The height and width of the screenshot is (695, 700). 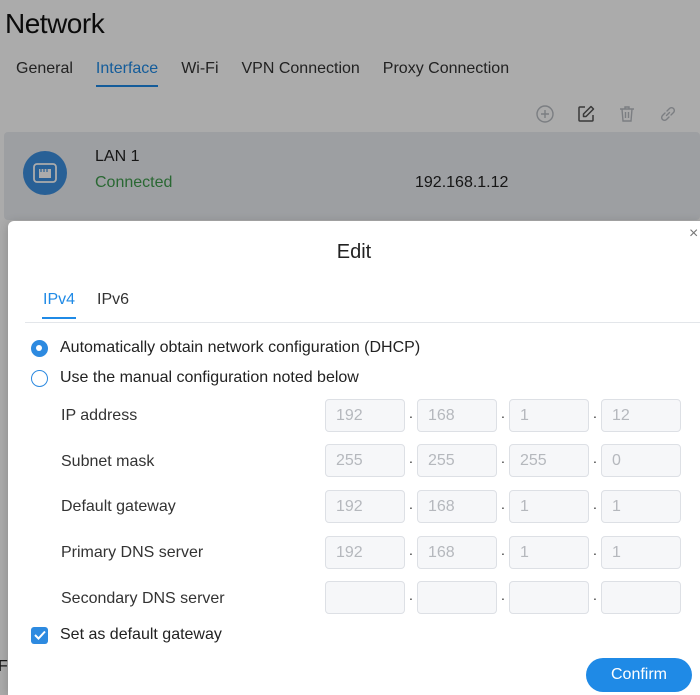 What do you see at coordinates (113, 305) in the screenshot?
I see `tab-ipv6: IPv6` at bounding box center [113, 305].